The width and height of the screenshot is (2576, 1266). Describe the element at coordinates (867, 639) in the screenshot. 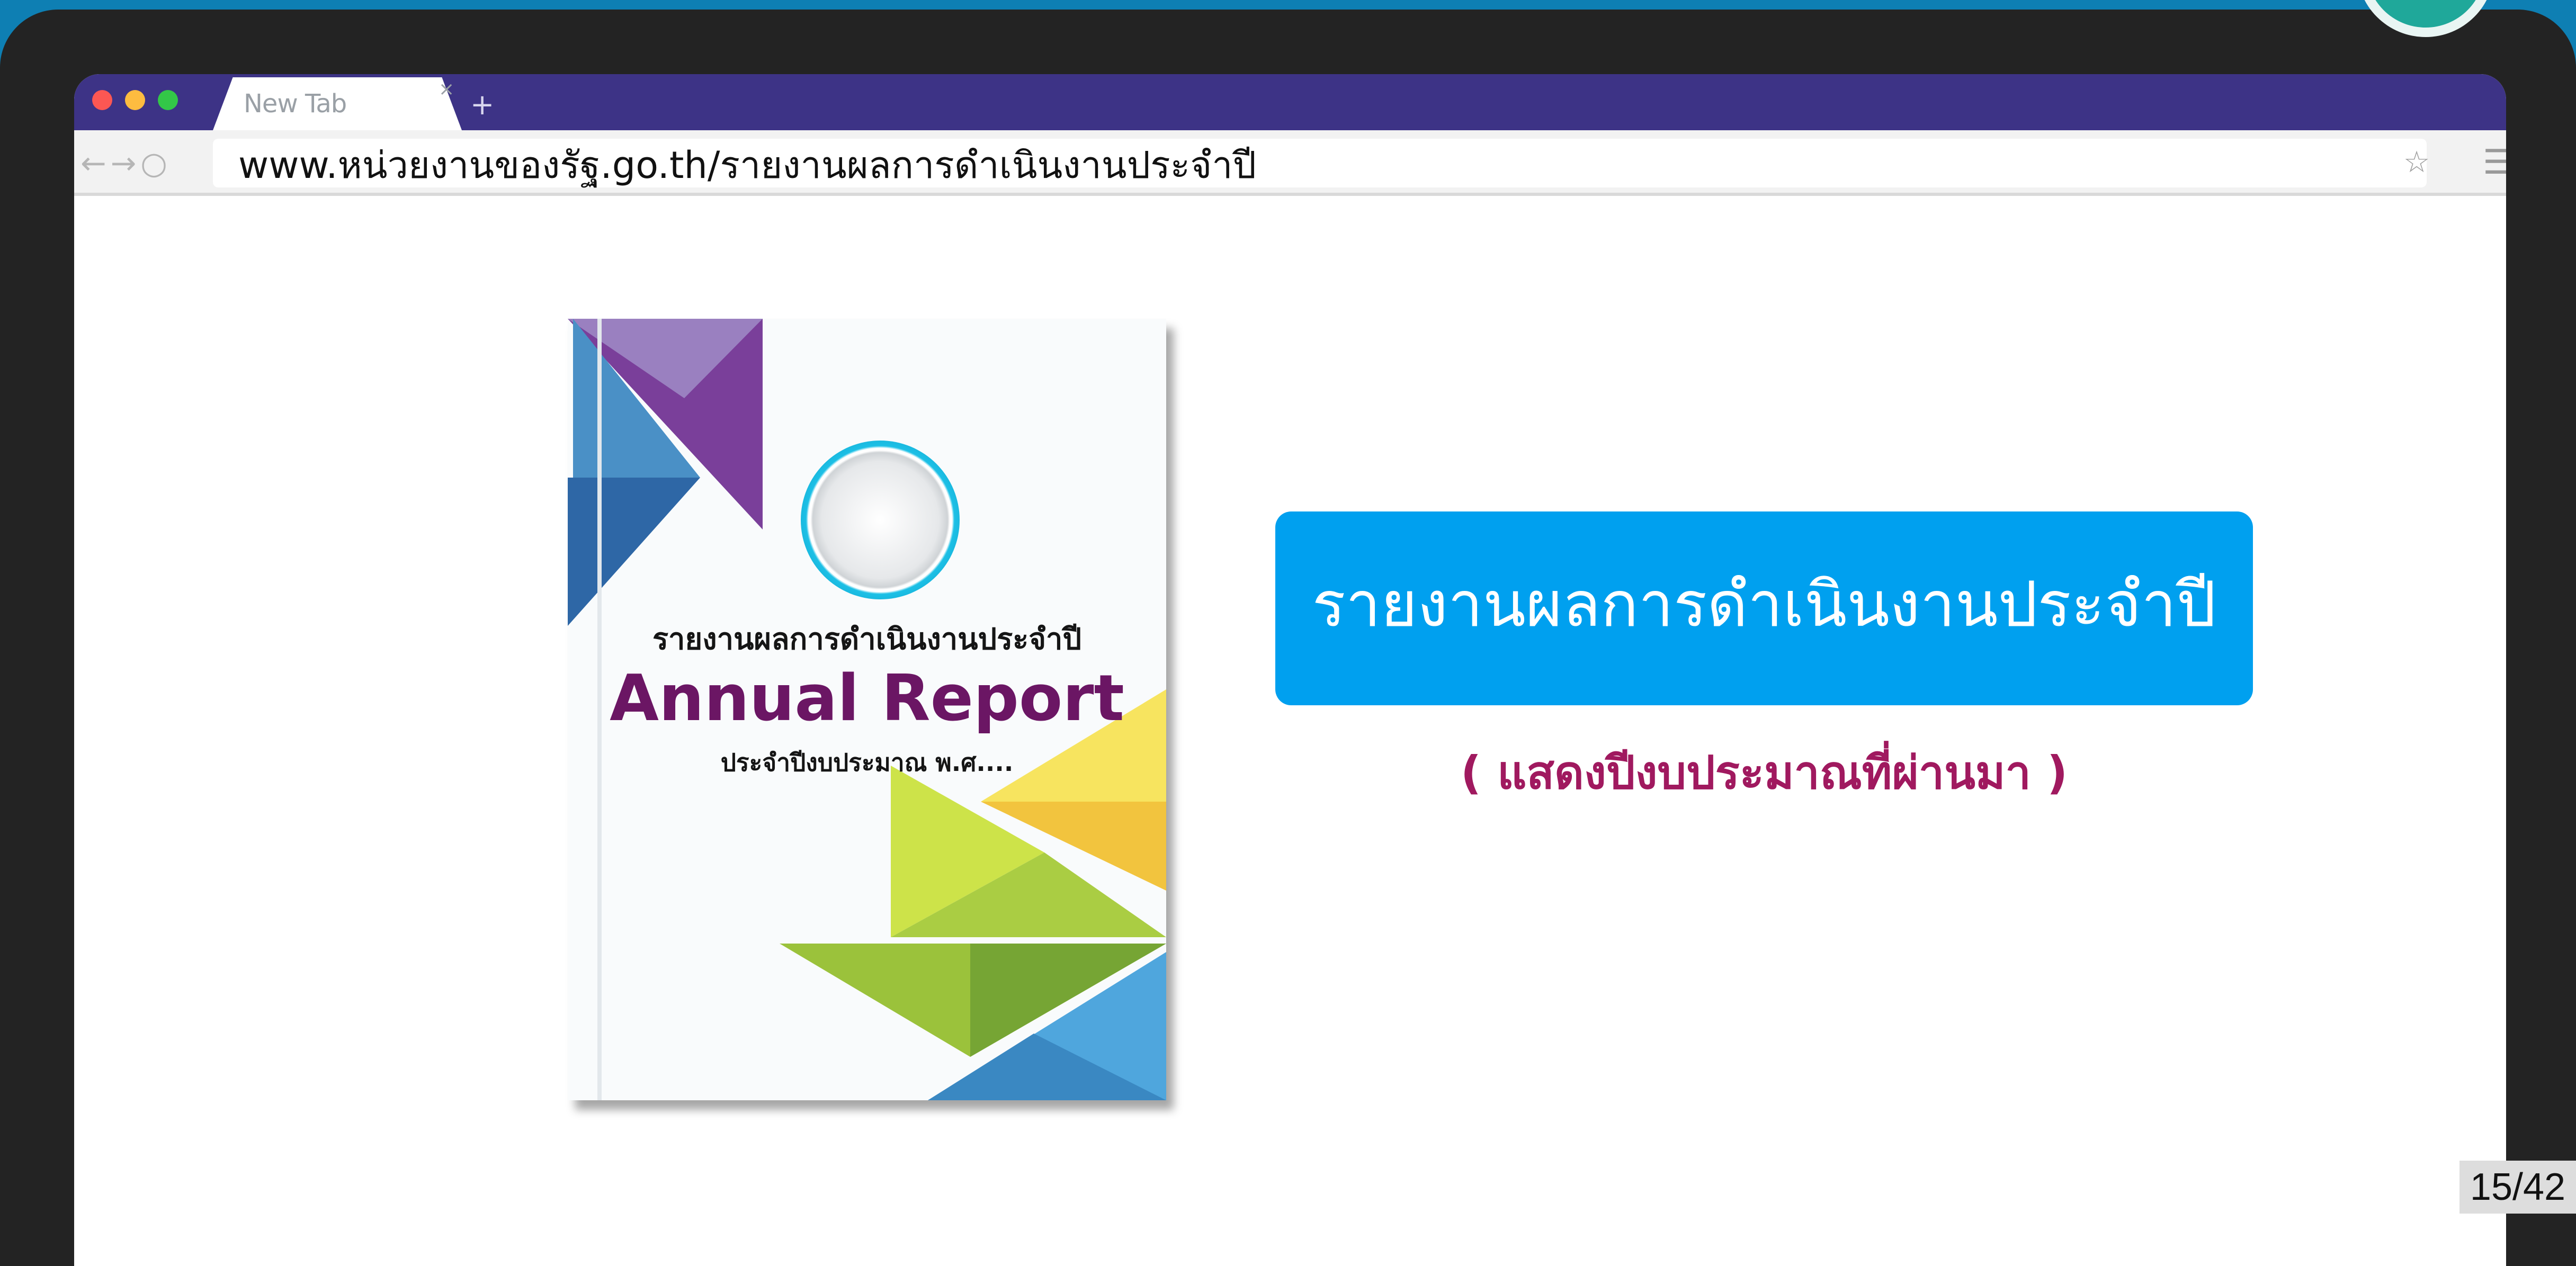

I see `cover-thai-title: รายงานผลการดำเนินงานประจำปี` at that location.